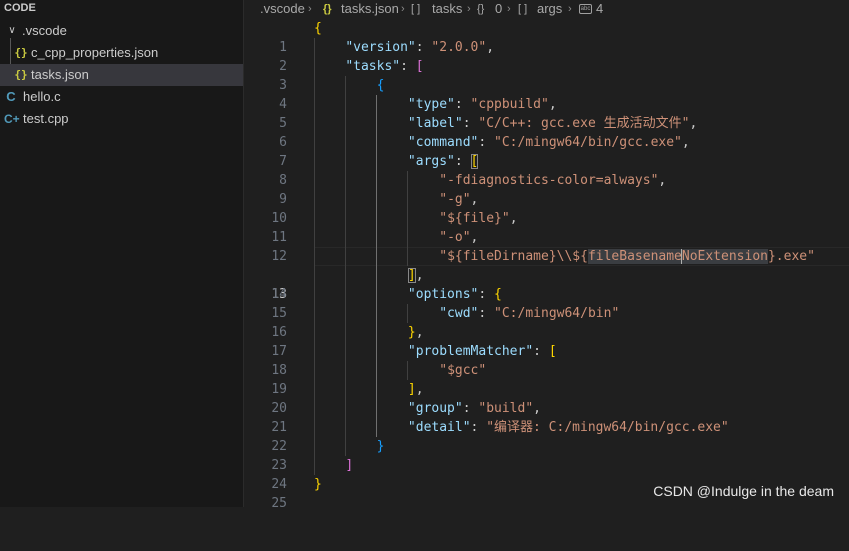 This screenshot has width=849, height=551. I want to click on cwd-value: C:/mingw64/bin, so click(556, 313).